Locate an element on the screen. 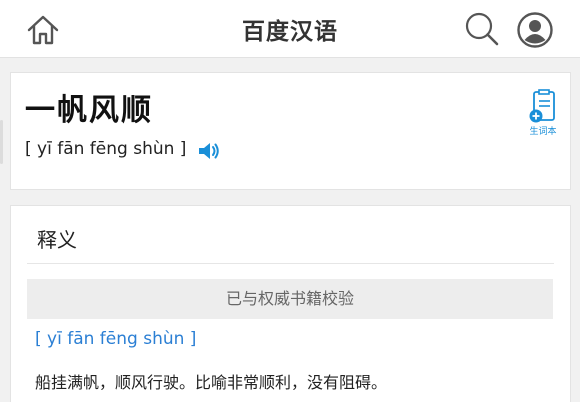 Image resolution: width=580 pixels, height=402 pixels. vocab-book-label: 生词本 is located at coordinates (543, 132).